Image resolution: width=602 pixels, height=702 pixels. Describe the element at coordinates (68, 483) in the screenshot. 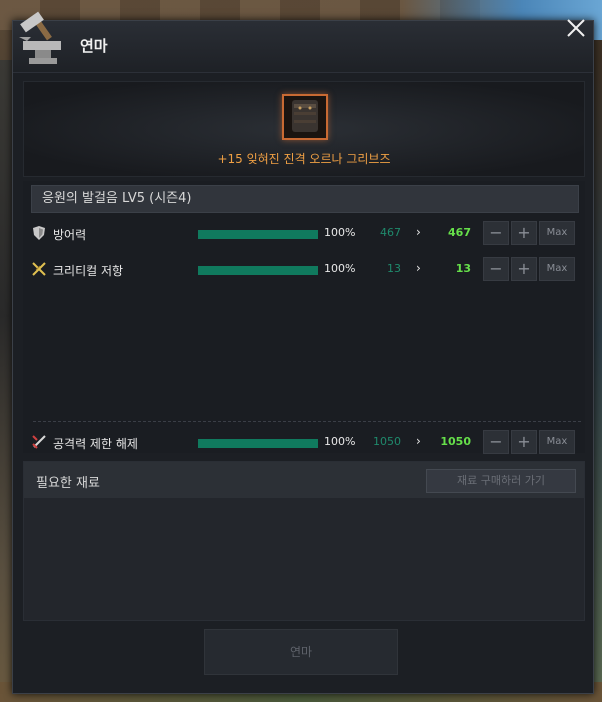

I see `materials-title: 필요한 재료` at that location.